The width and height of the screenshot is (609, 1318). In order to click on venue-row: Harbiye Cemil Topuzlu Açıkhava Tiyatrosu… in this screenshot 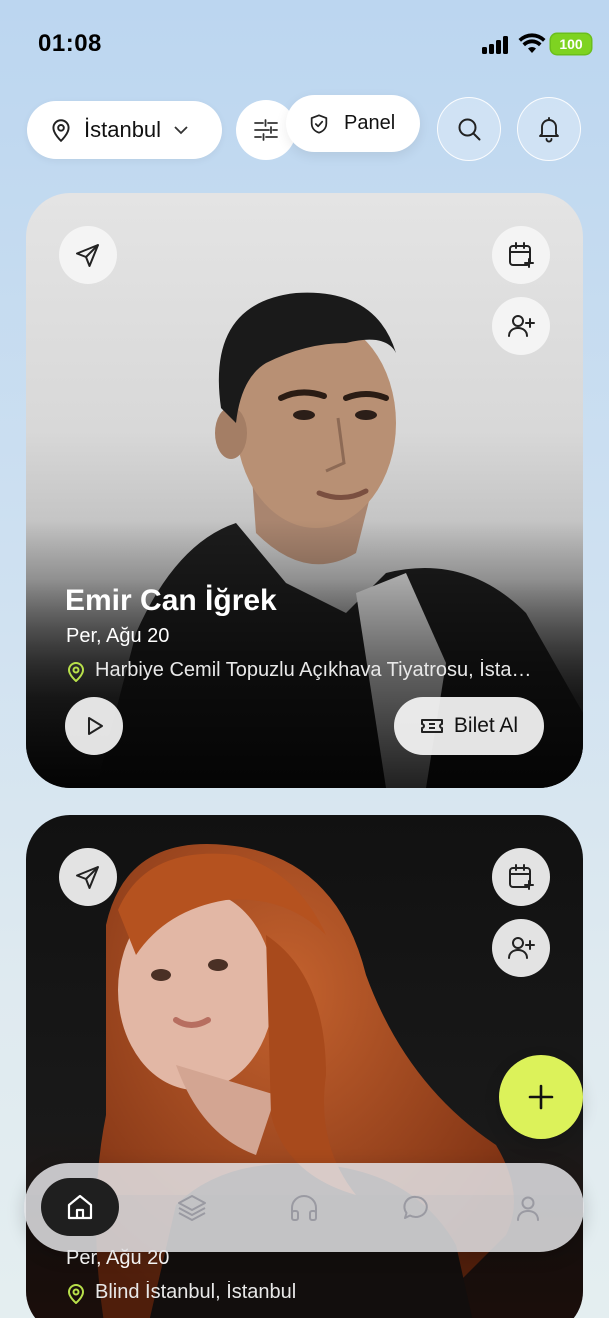, I will do `click(301, 670)`.